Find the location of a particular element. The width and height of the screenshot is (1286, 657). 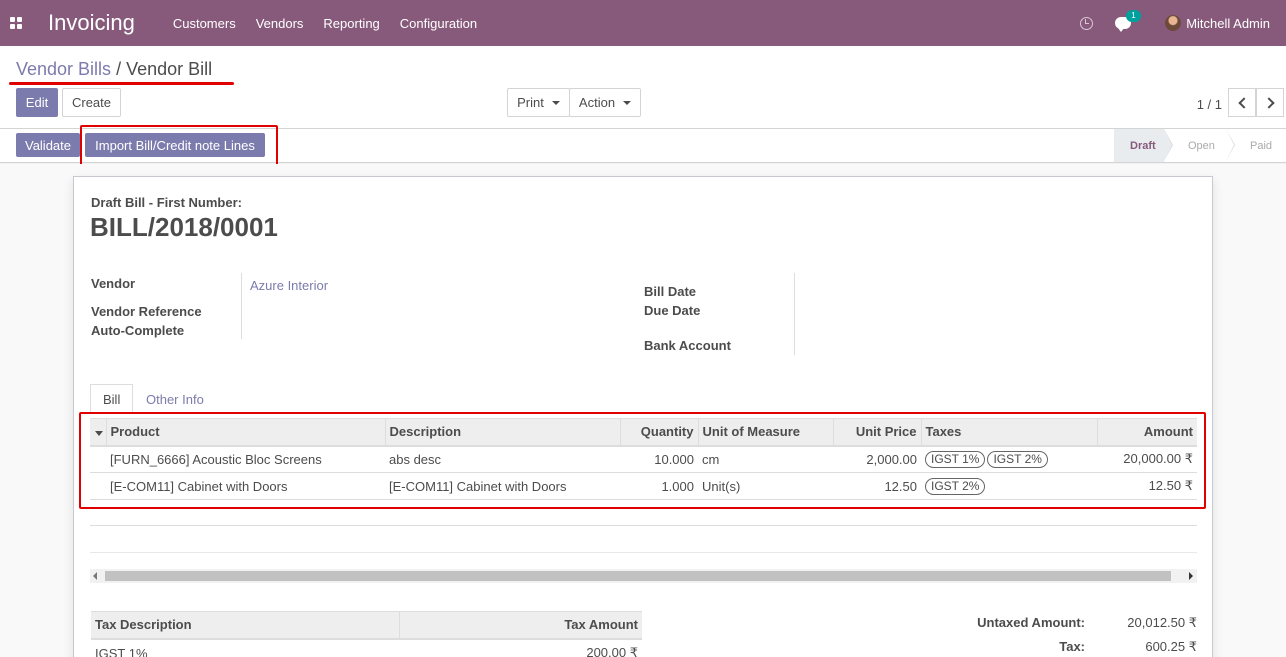

breadcrumb-vendor-bills: Vendor Bills is located at coordinates (63, 69).